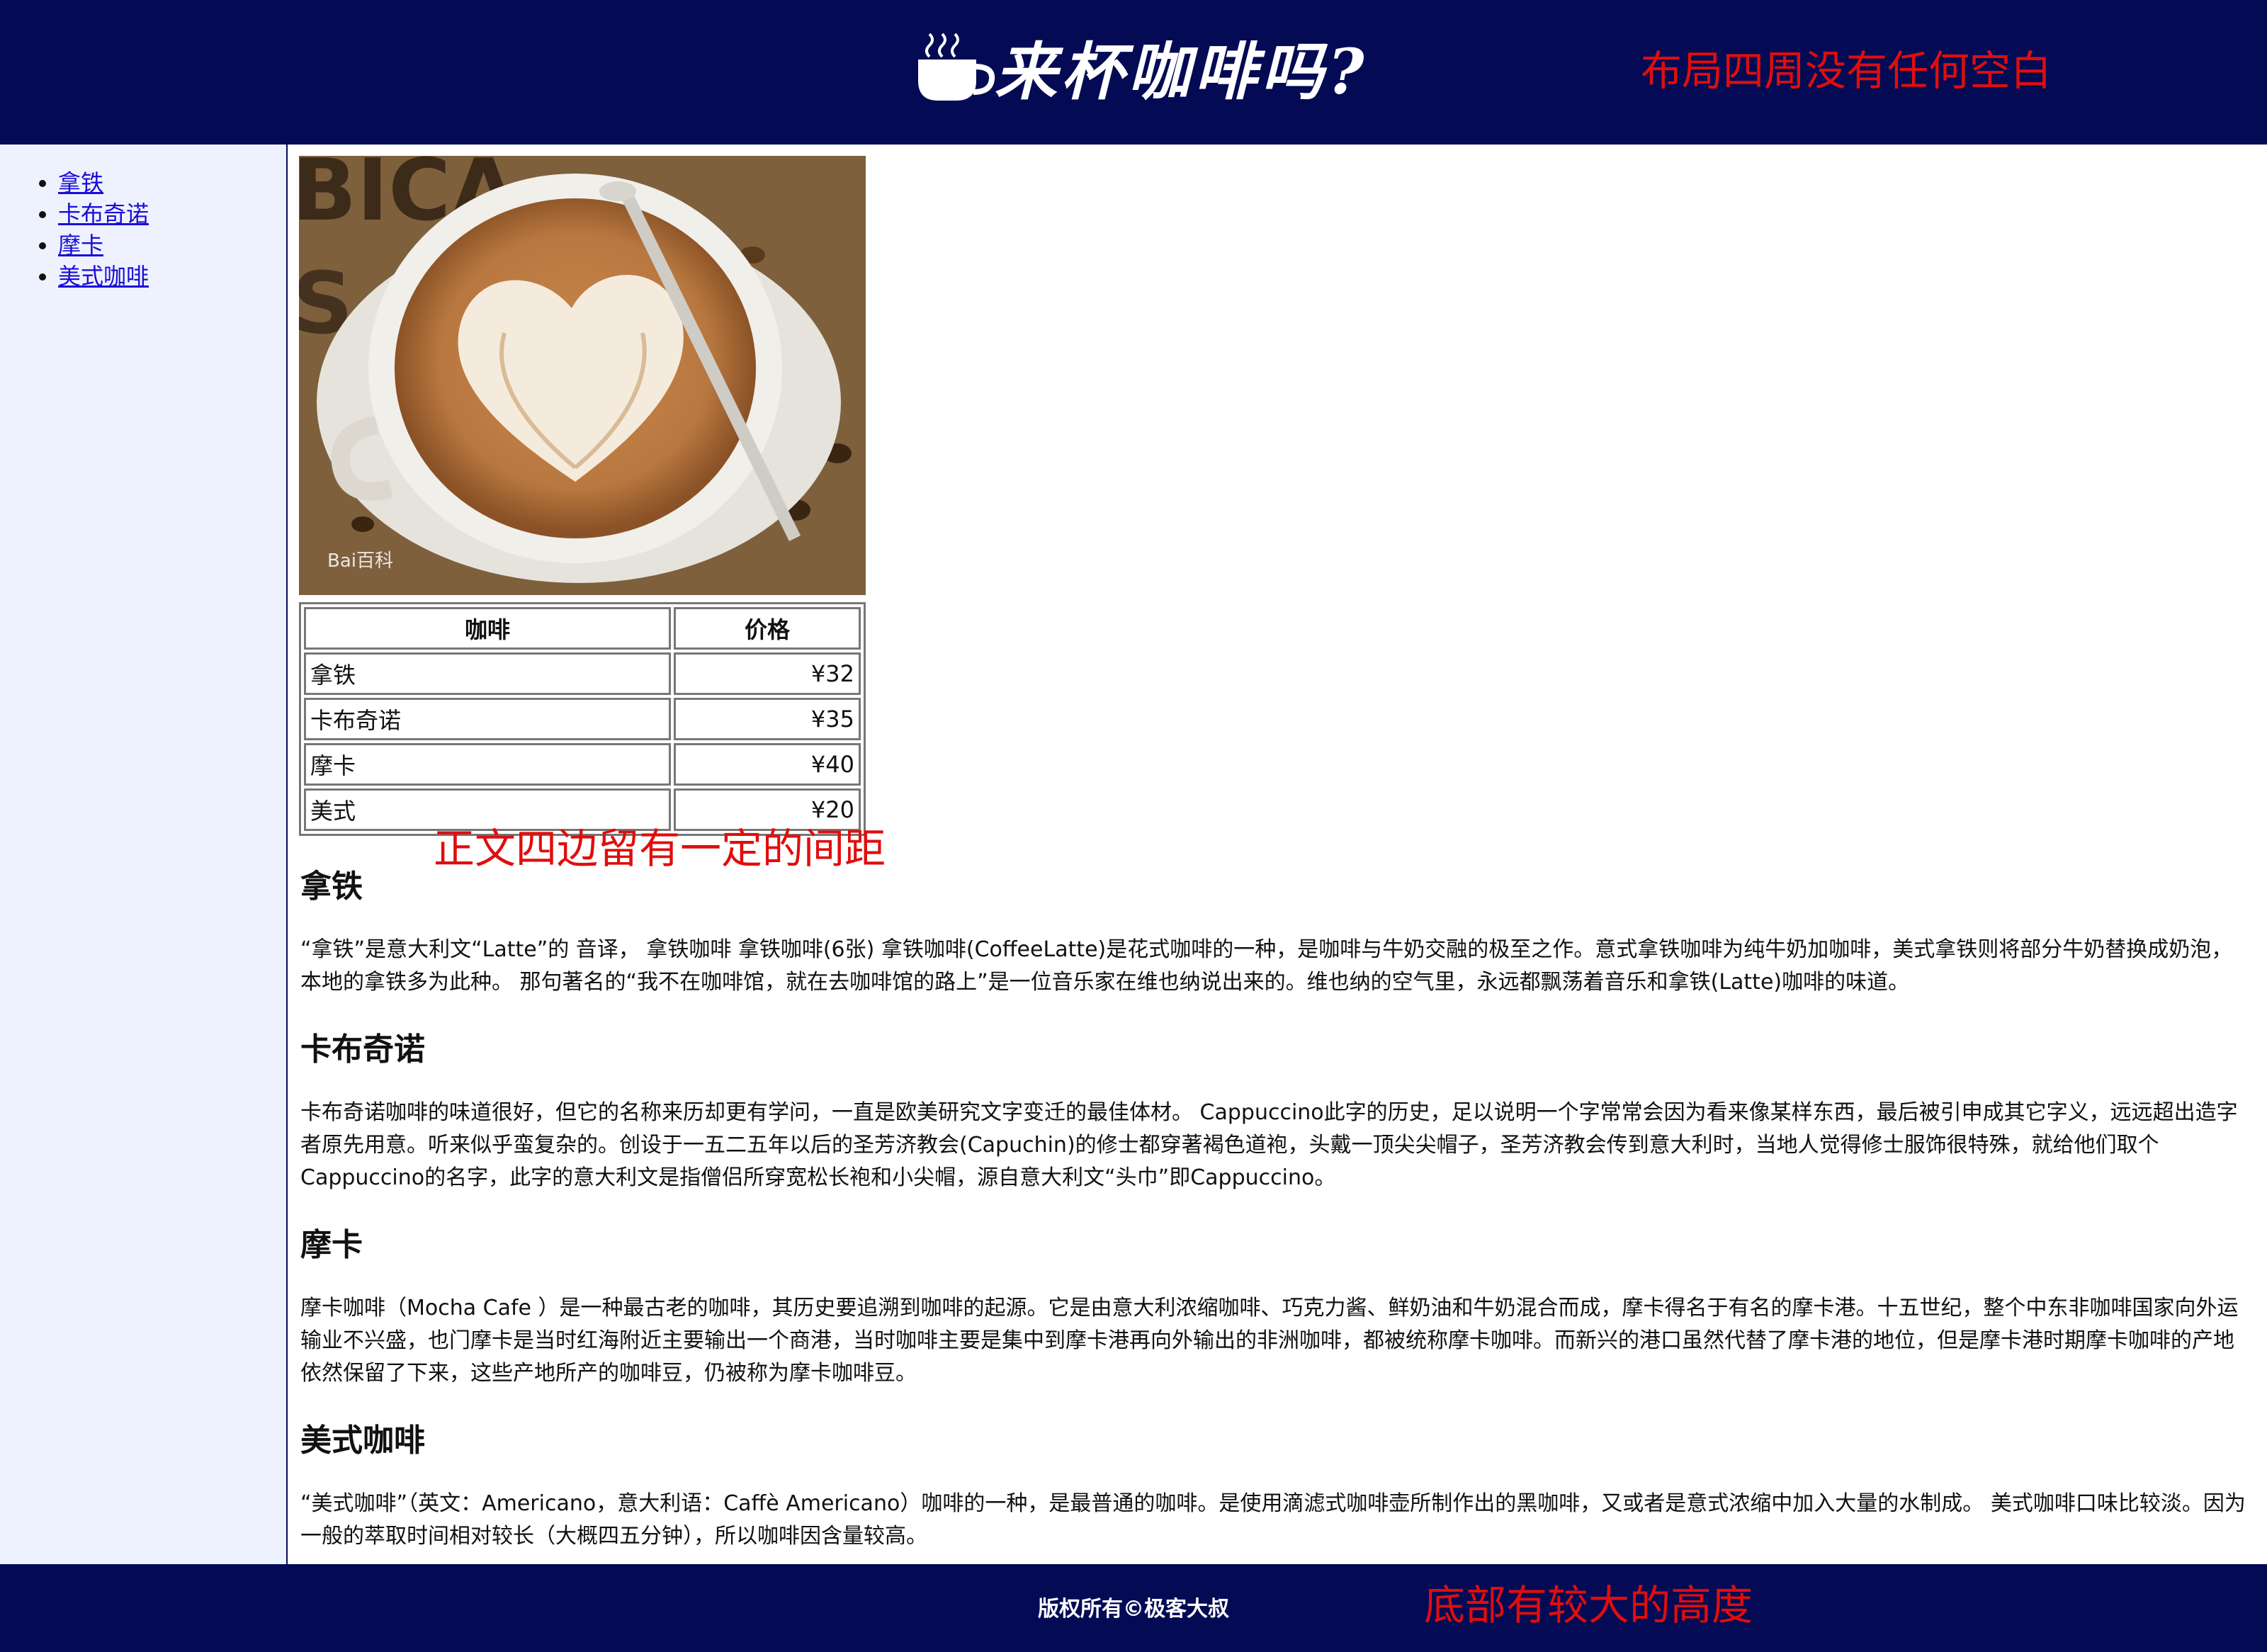 Image resolution: width=2267 pixels, height=1652 pixels. I want to click on section-title-mocha: 摩卡, so click(331, 1245).